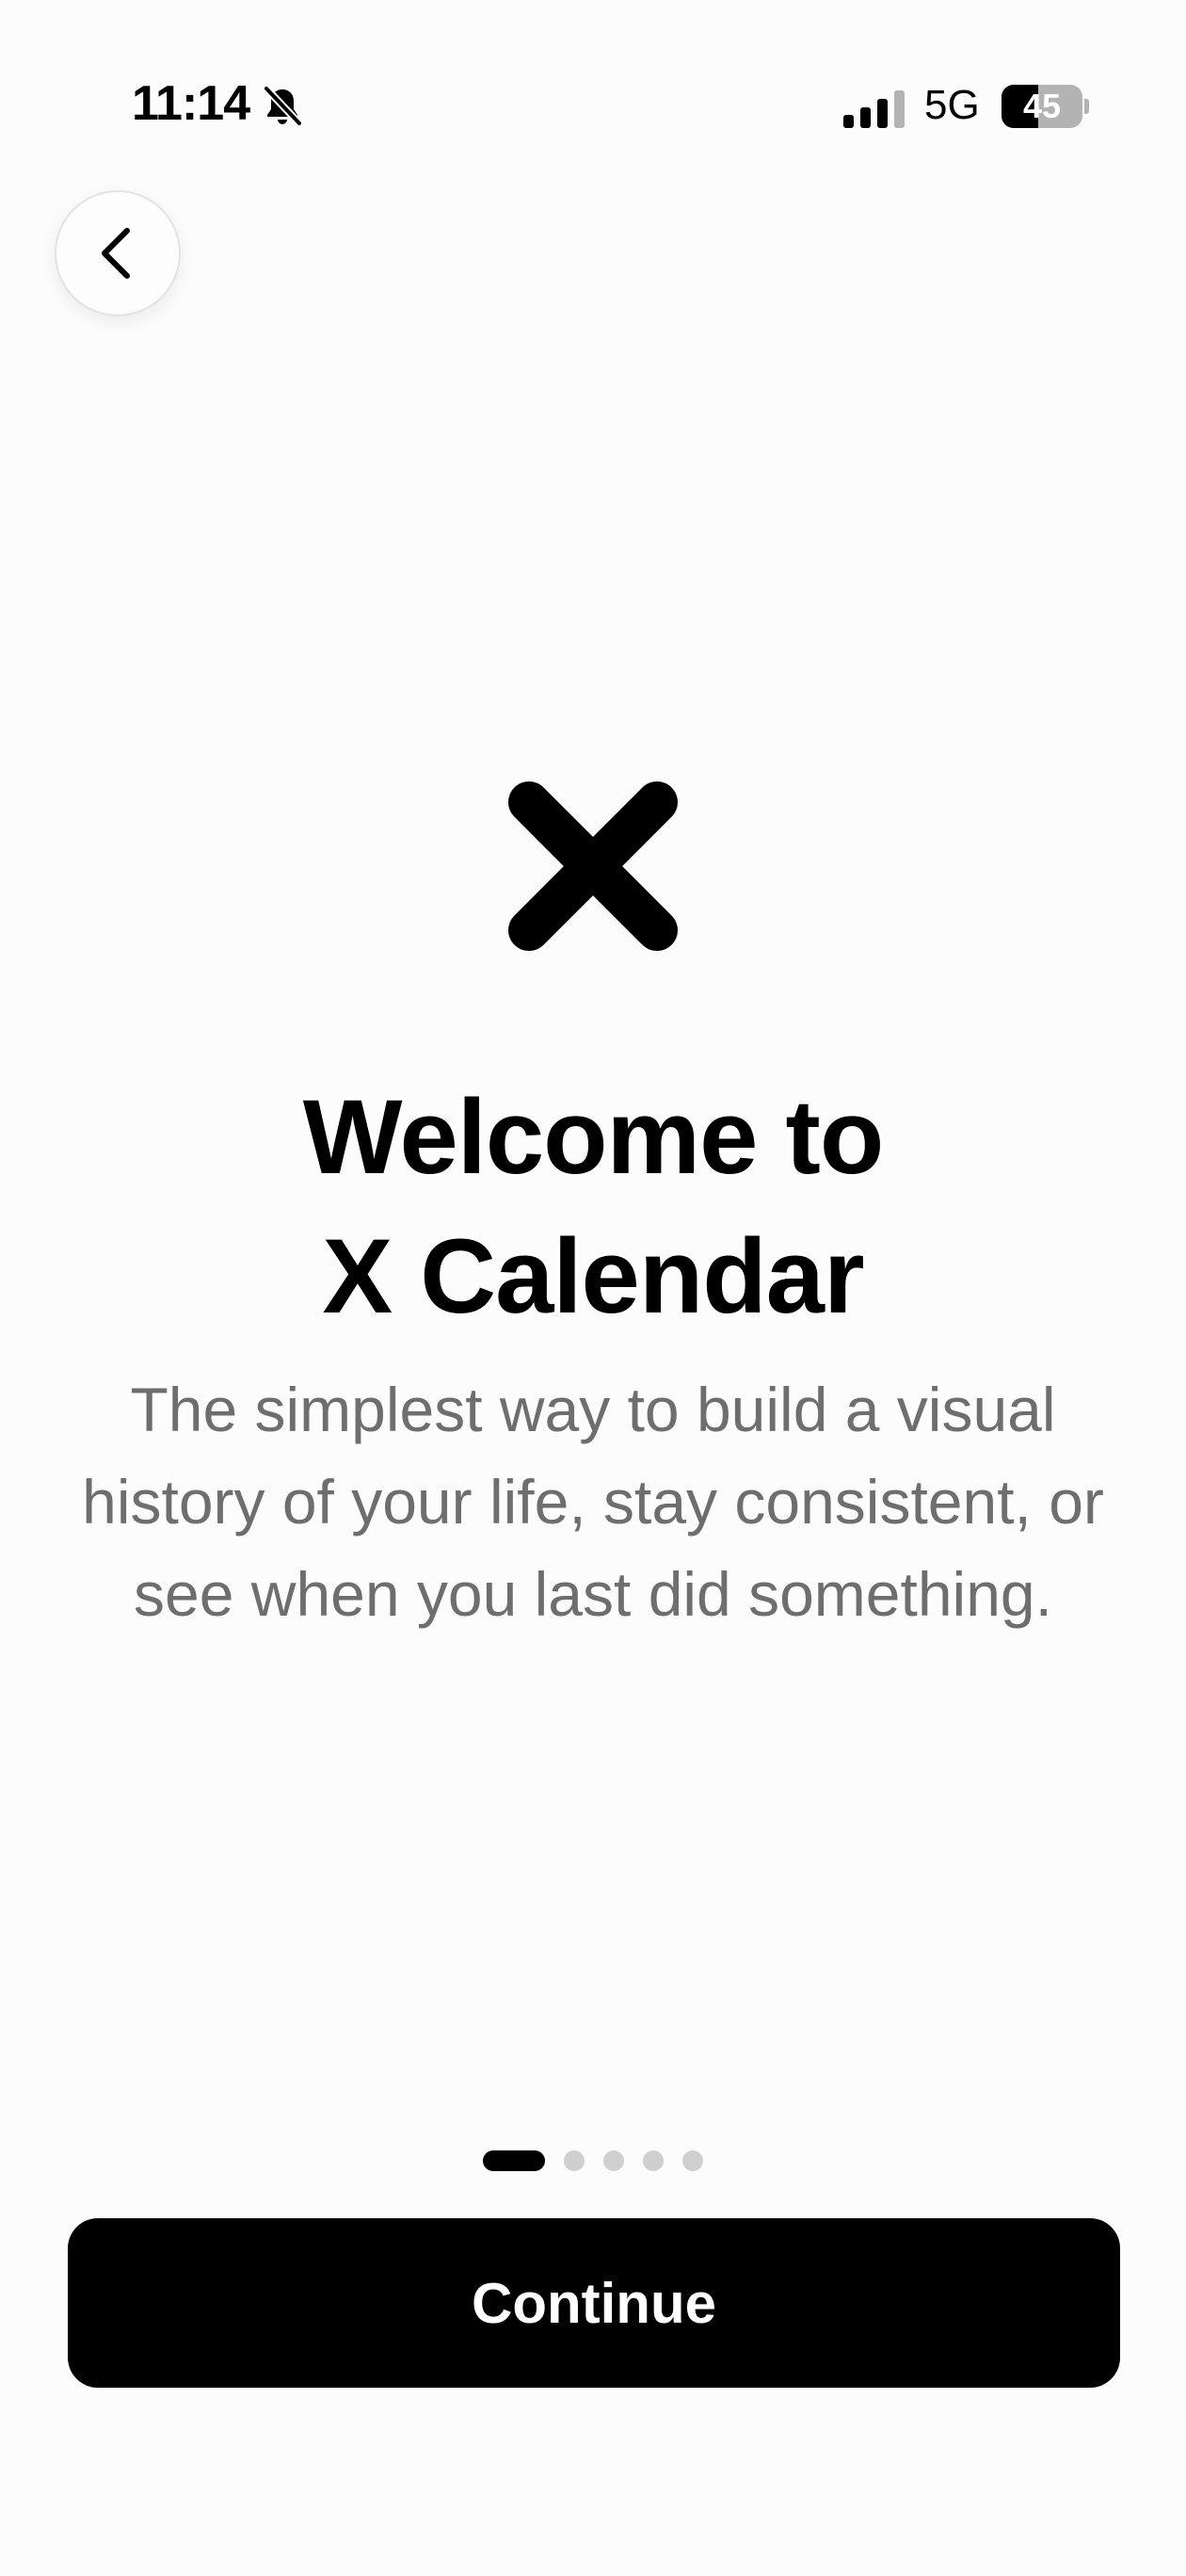  Describe the element at coordinates (952, 105) in the screenshot. I see `network-type: 5G` at that location.